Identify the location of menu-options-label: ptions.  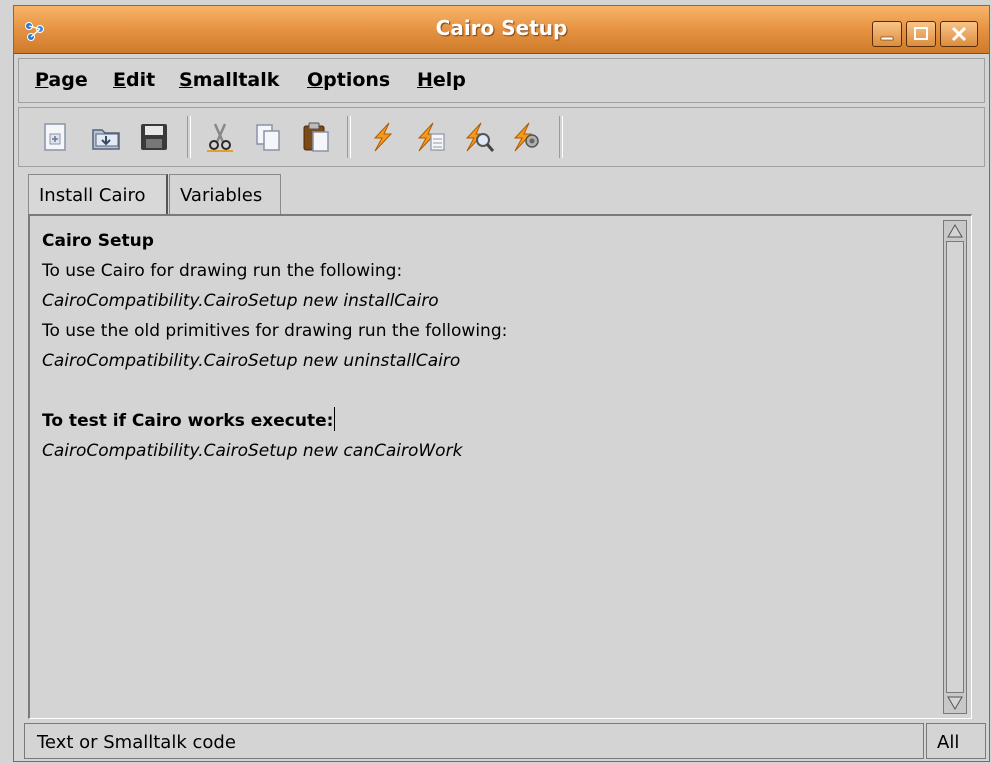
(357, 80).